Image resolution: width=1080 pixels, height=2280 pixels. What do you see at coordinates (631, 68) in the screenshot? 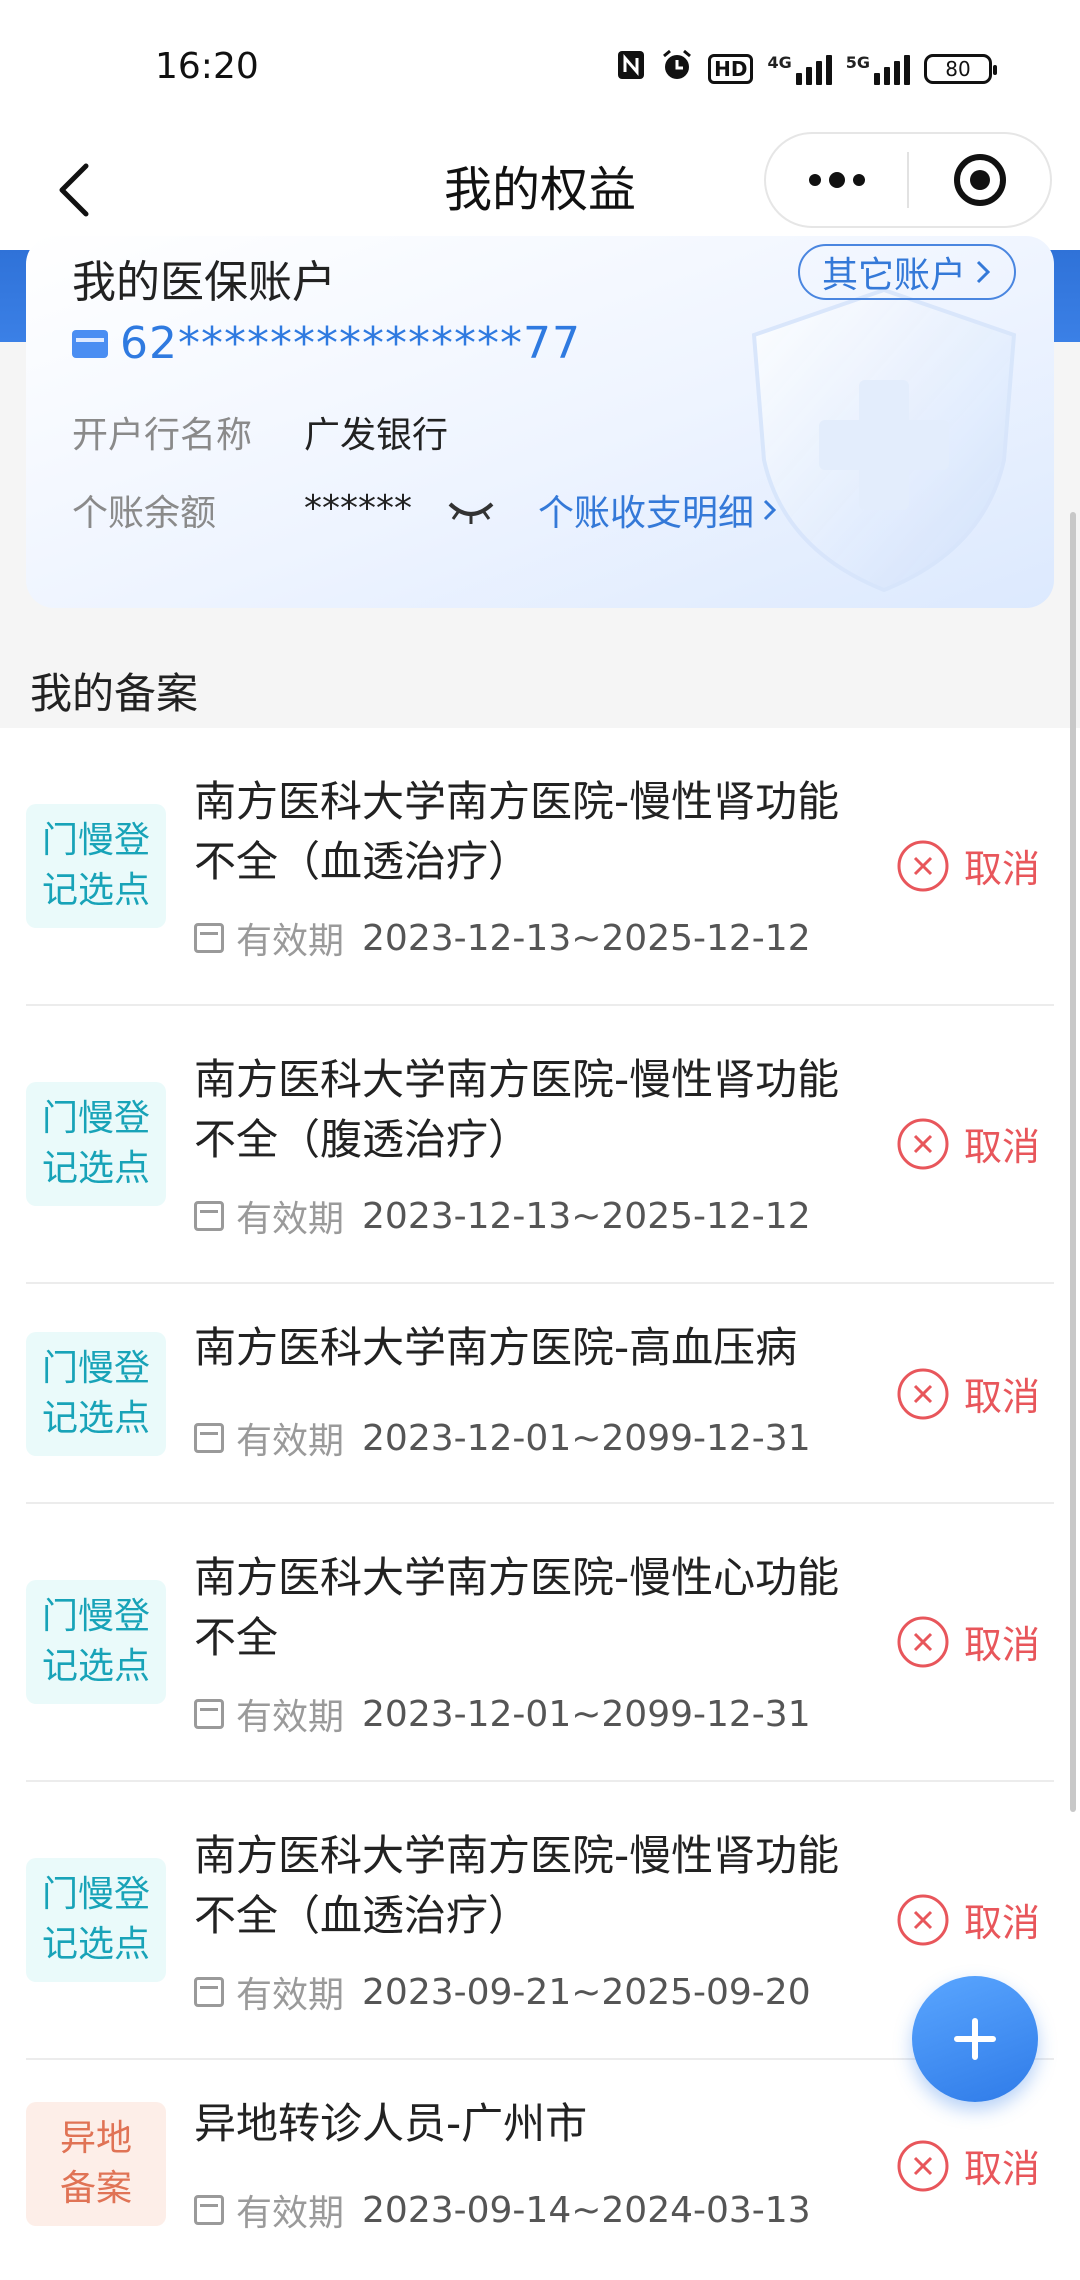
I see `nfc-icon` at bounding box center [631, 68].